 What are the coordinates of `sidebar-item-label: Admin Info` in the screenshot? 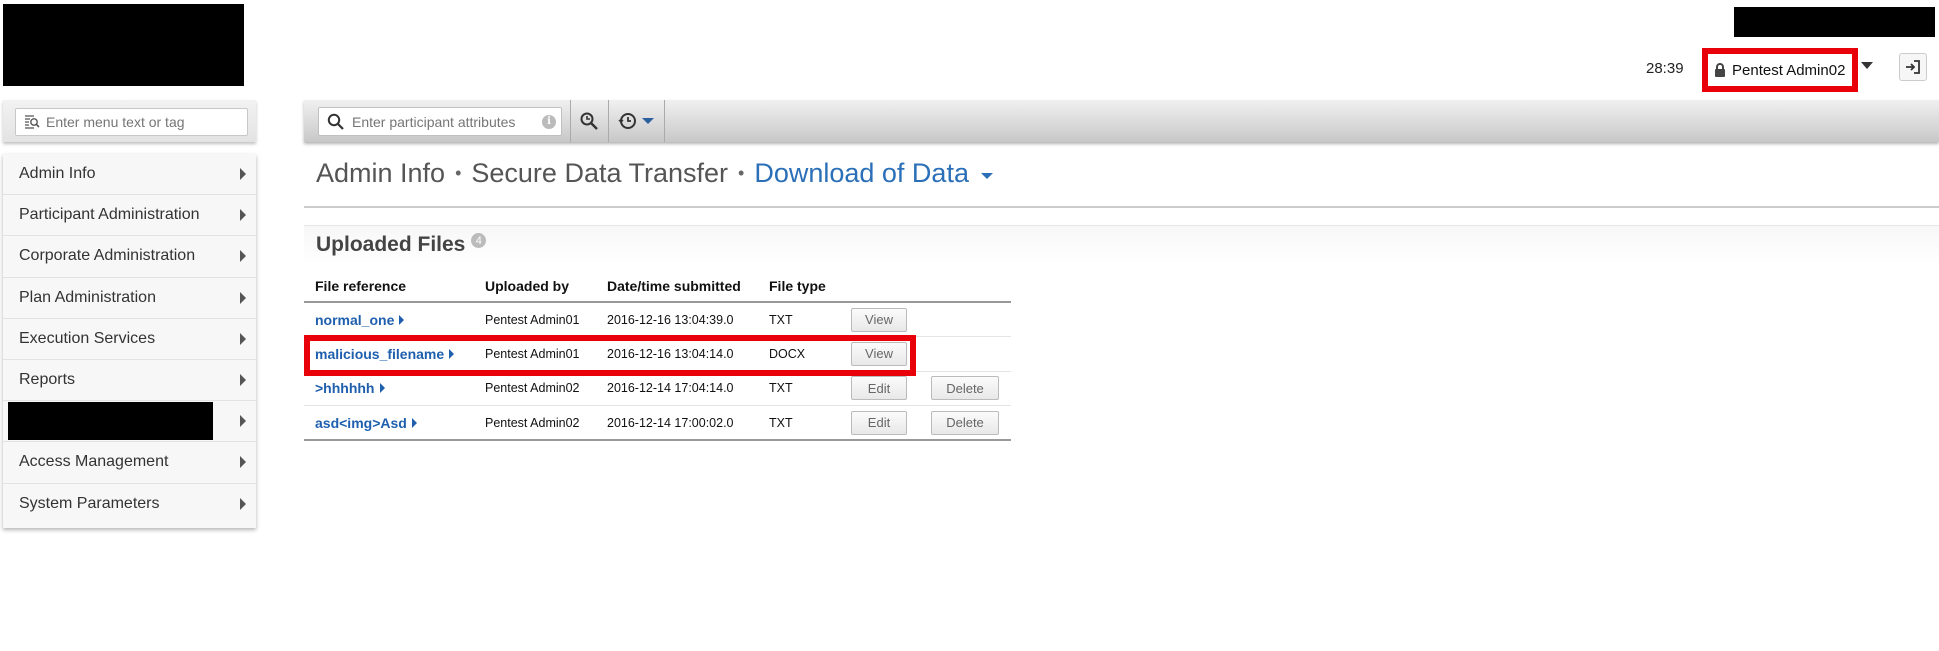 It's located at (57, 174).